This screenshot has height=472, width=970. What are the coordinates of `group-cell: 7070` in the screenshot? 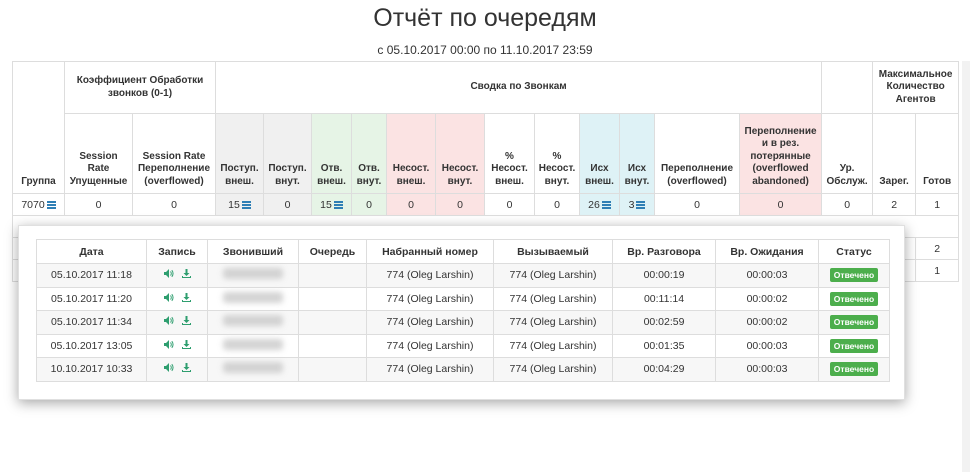 It's located at (38, 204).